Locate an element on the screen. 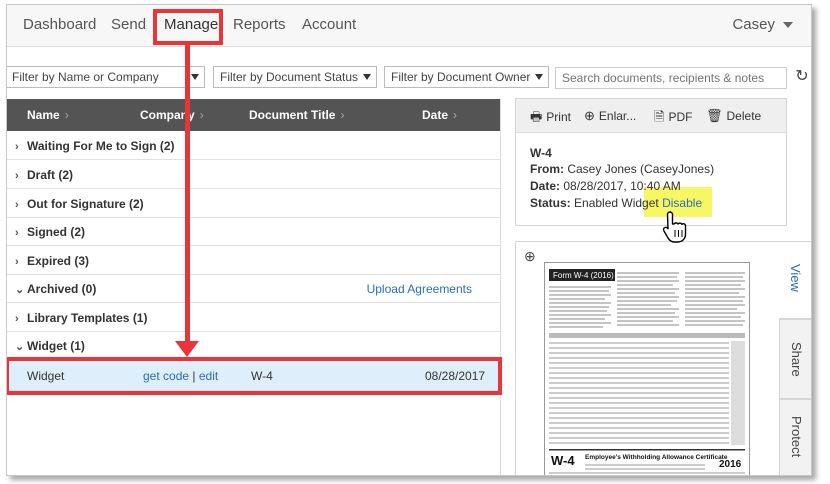 Image resolution: width=830 pixels, height=484 pixels. filter-status-label: Filter by Document Status is located at coordinates (289, 77).